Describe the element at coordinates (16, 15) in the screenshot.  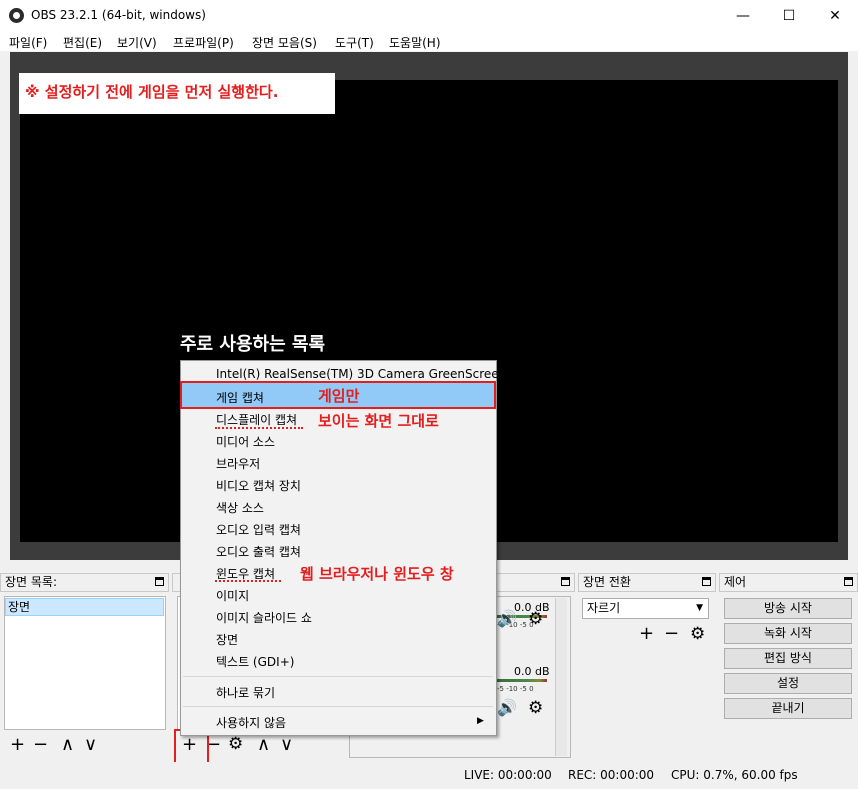
I see `obs-logo-icon` at that location.